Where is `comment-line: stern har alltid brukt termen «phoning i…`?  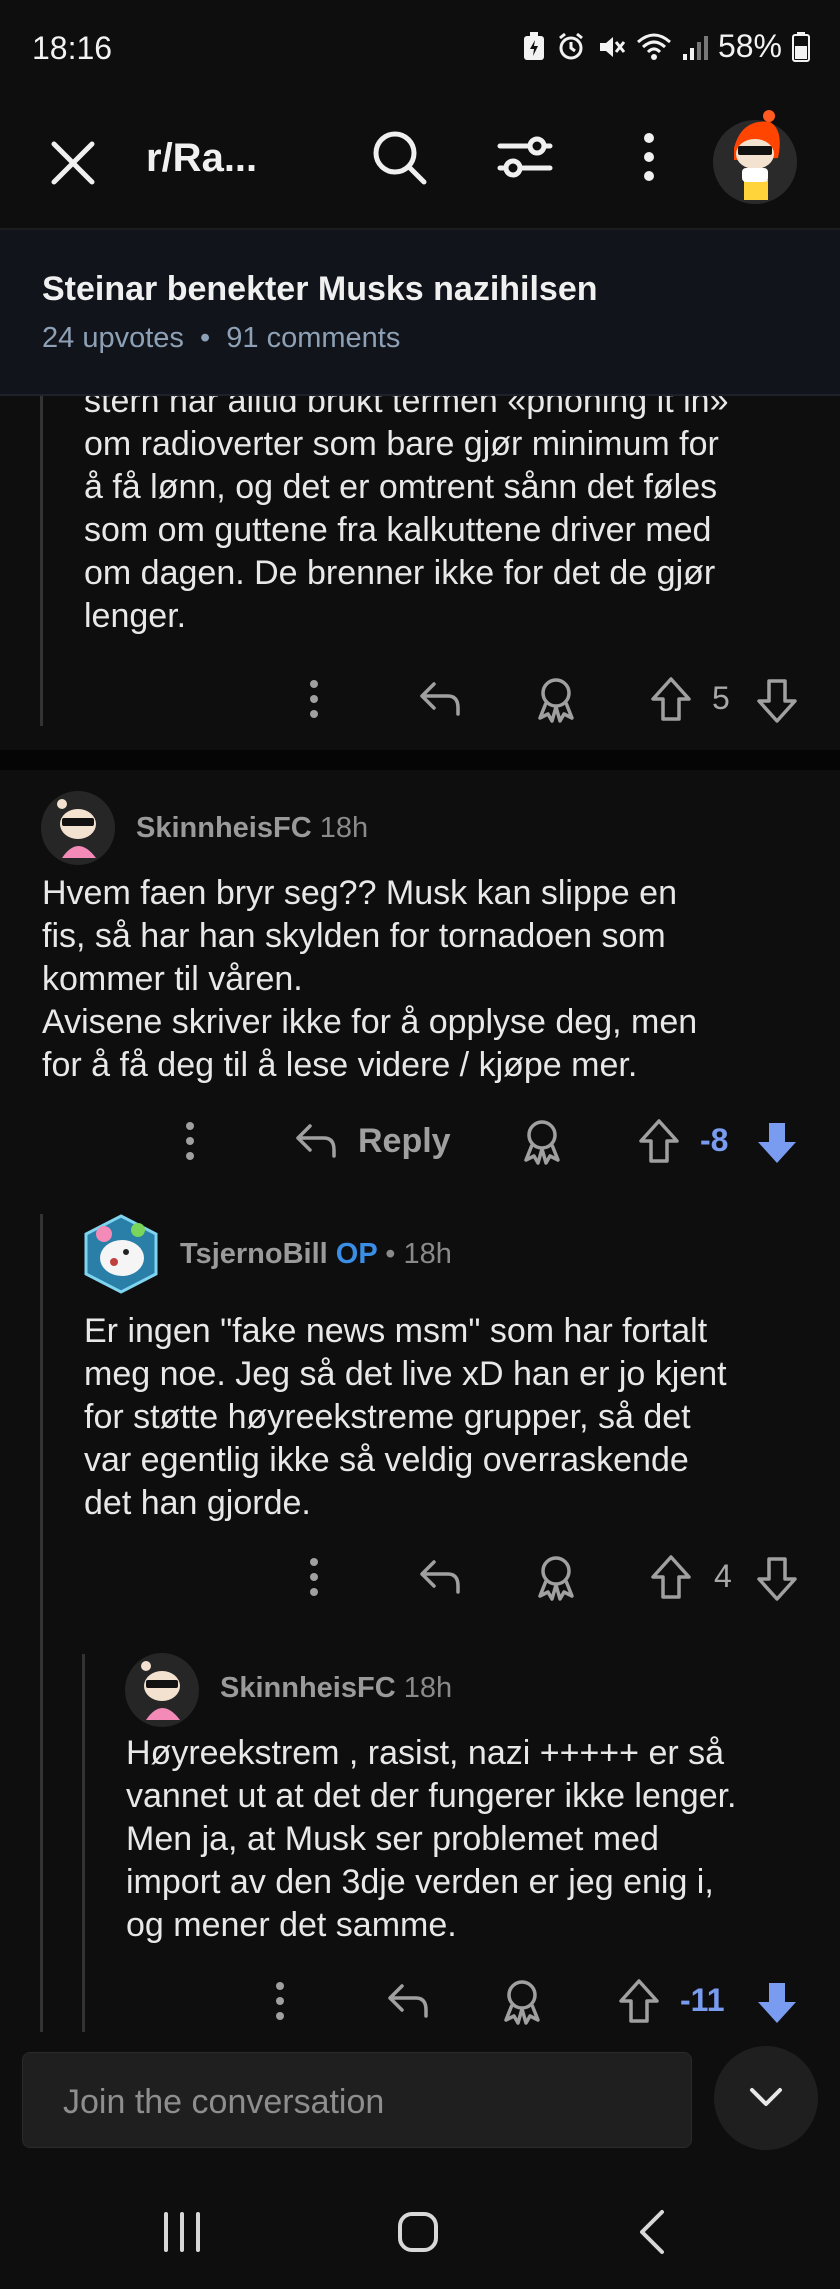 comment-line: stern har alltid brukt termen «phoning i… is located at coordinates (406, 408).